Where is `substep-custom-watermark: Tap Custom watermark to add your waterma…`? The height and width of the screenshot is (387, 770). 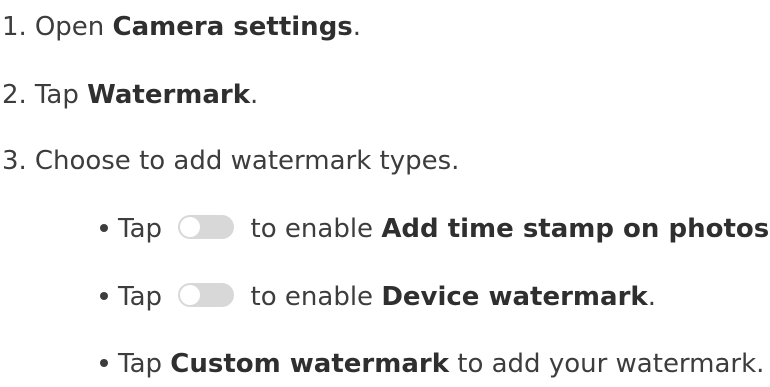 substep-custom-watermark: Tap Custom watermark to add your waterma… is located at coordinates (432, 364).